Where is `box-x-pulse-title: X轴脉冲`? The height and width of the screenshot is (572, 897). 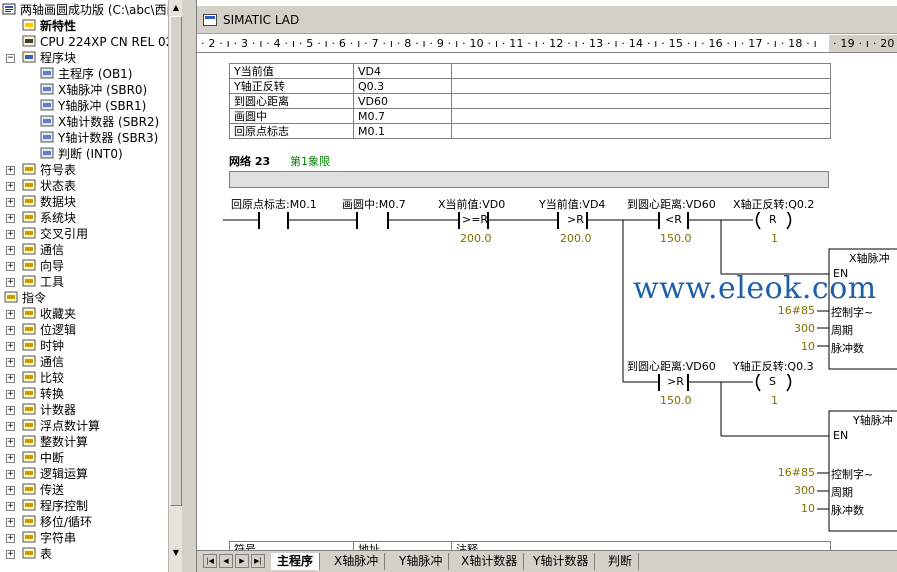
box-x-pulse-title: X轴脉冲 is located at coordinates (869, 258).